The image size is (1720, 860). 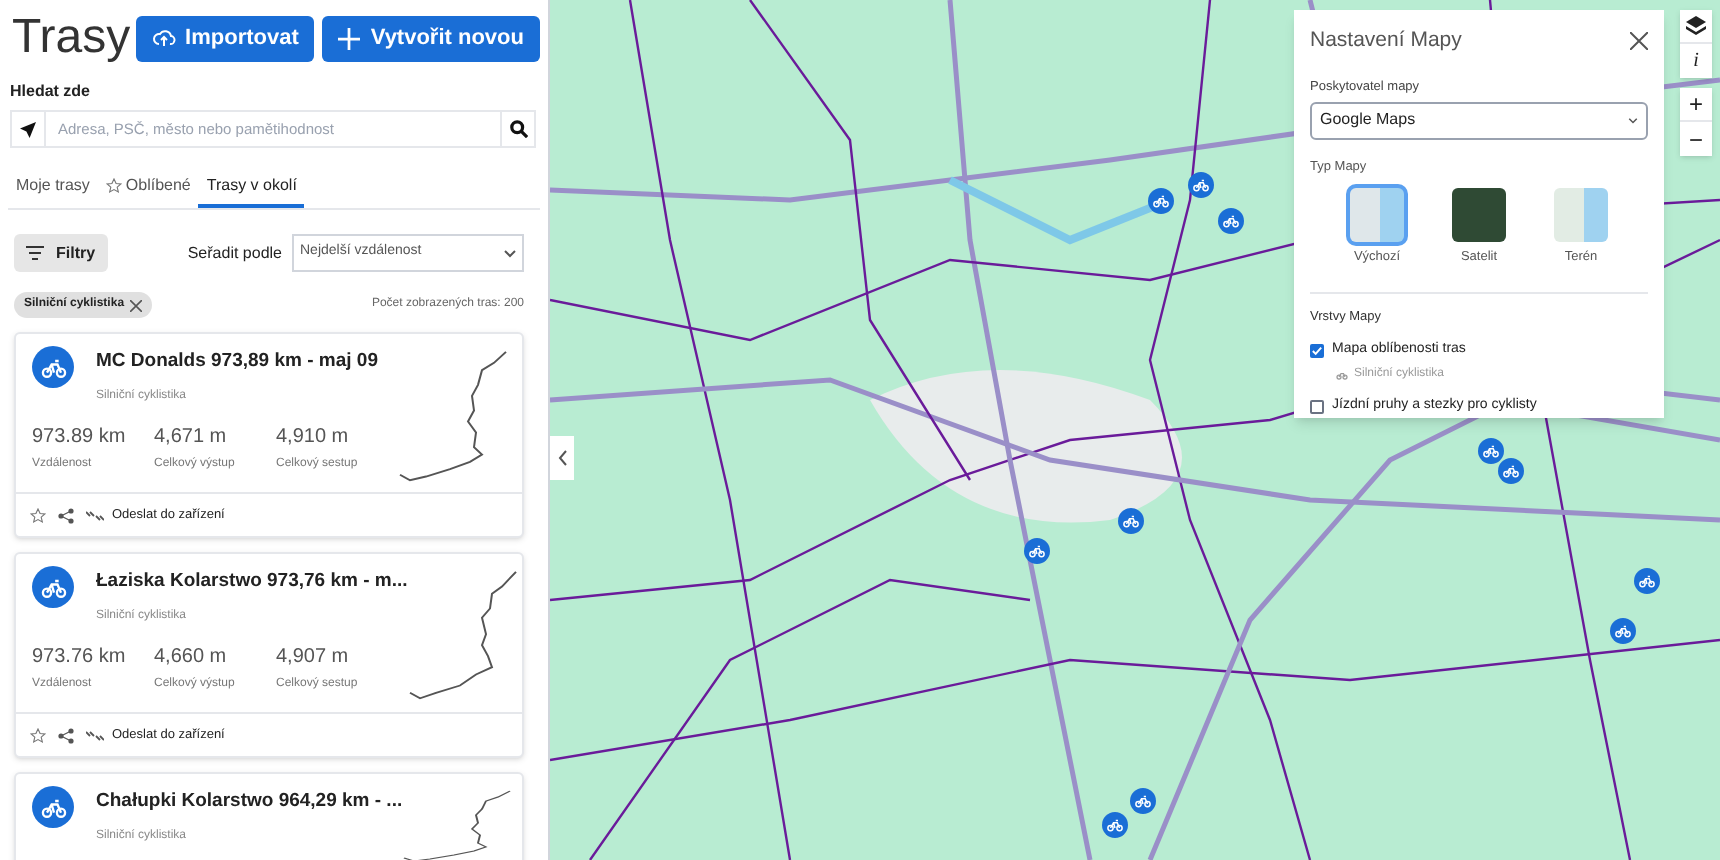 I want to click on filter-icon, so click(x=35, y=253).